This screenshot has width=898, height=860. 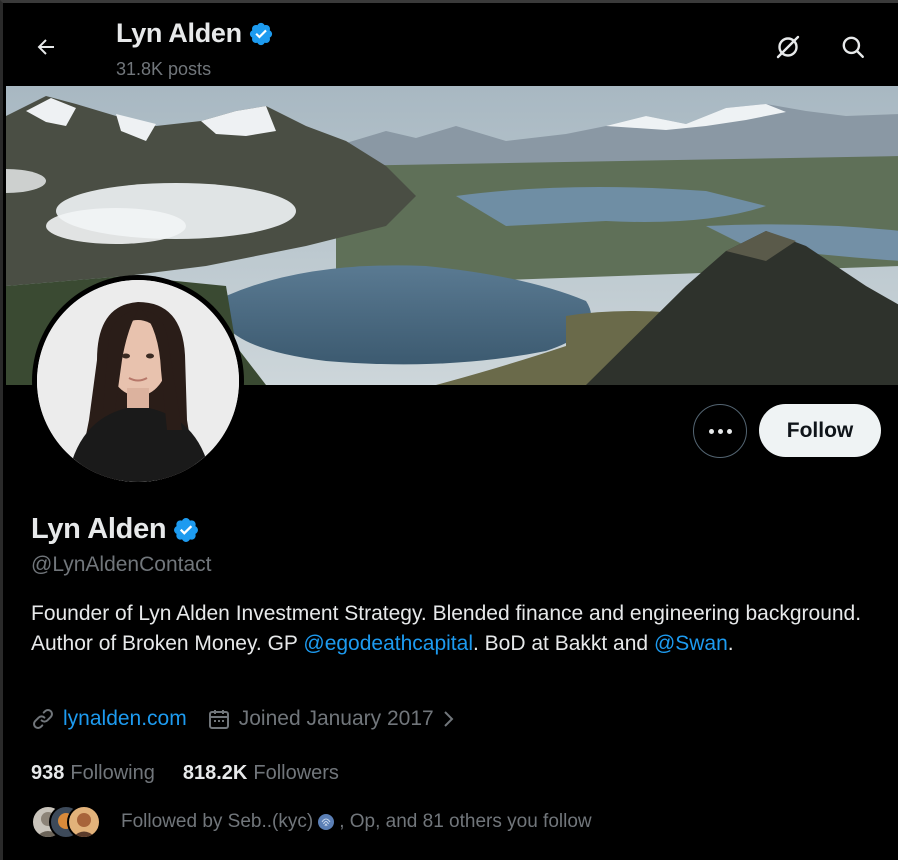 What do you see at coordinates (179, 33) in the screenshot?
I see `header-name: Lyn Alden` at bounding box center [179, 33].